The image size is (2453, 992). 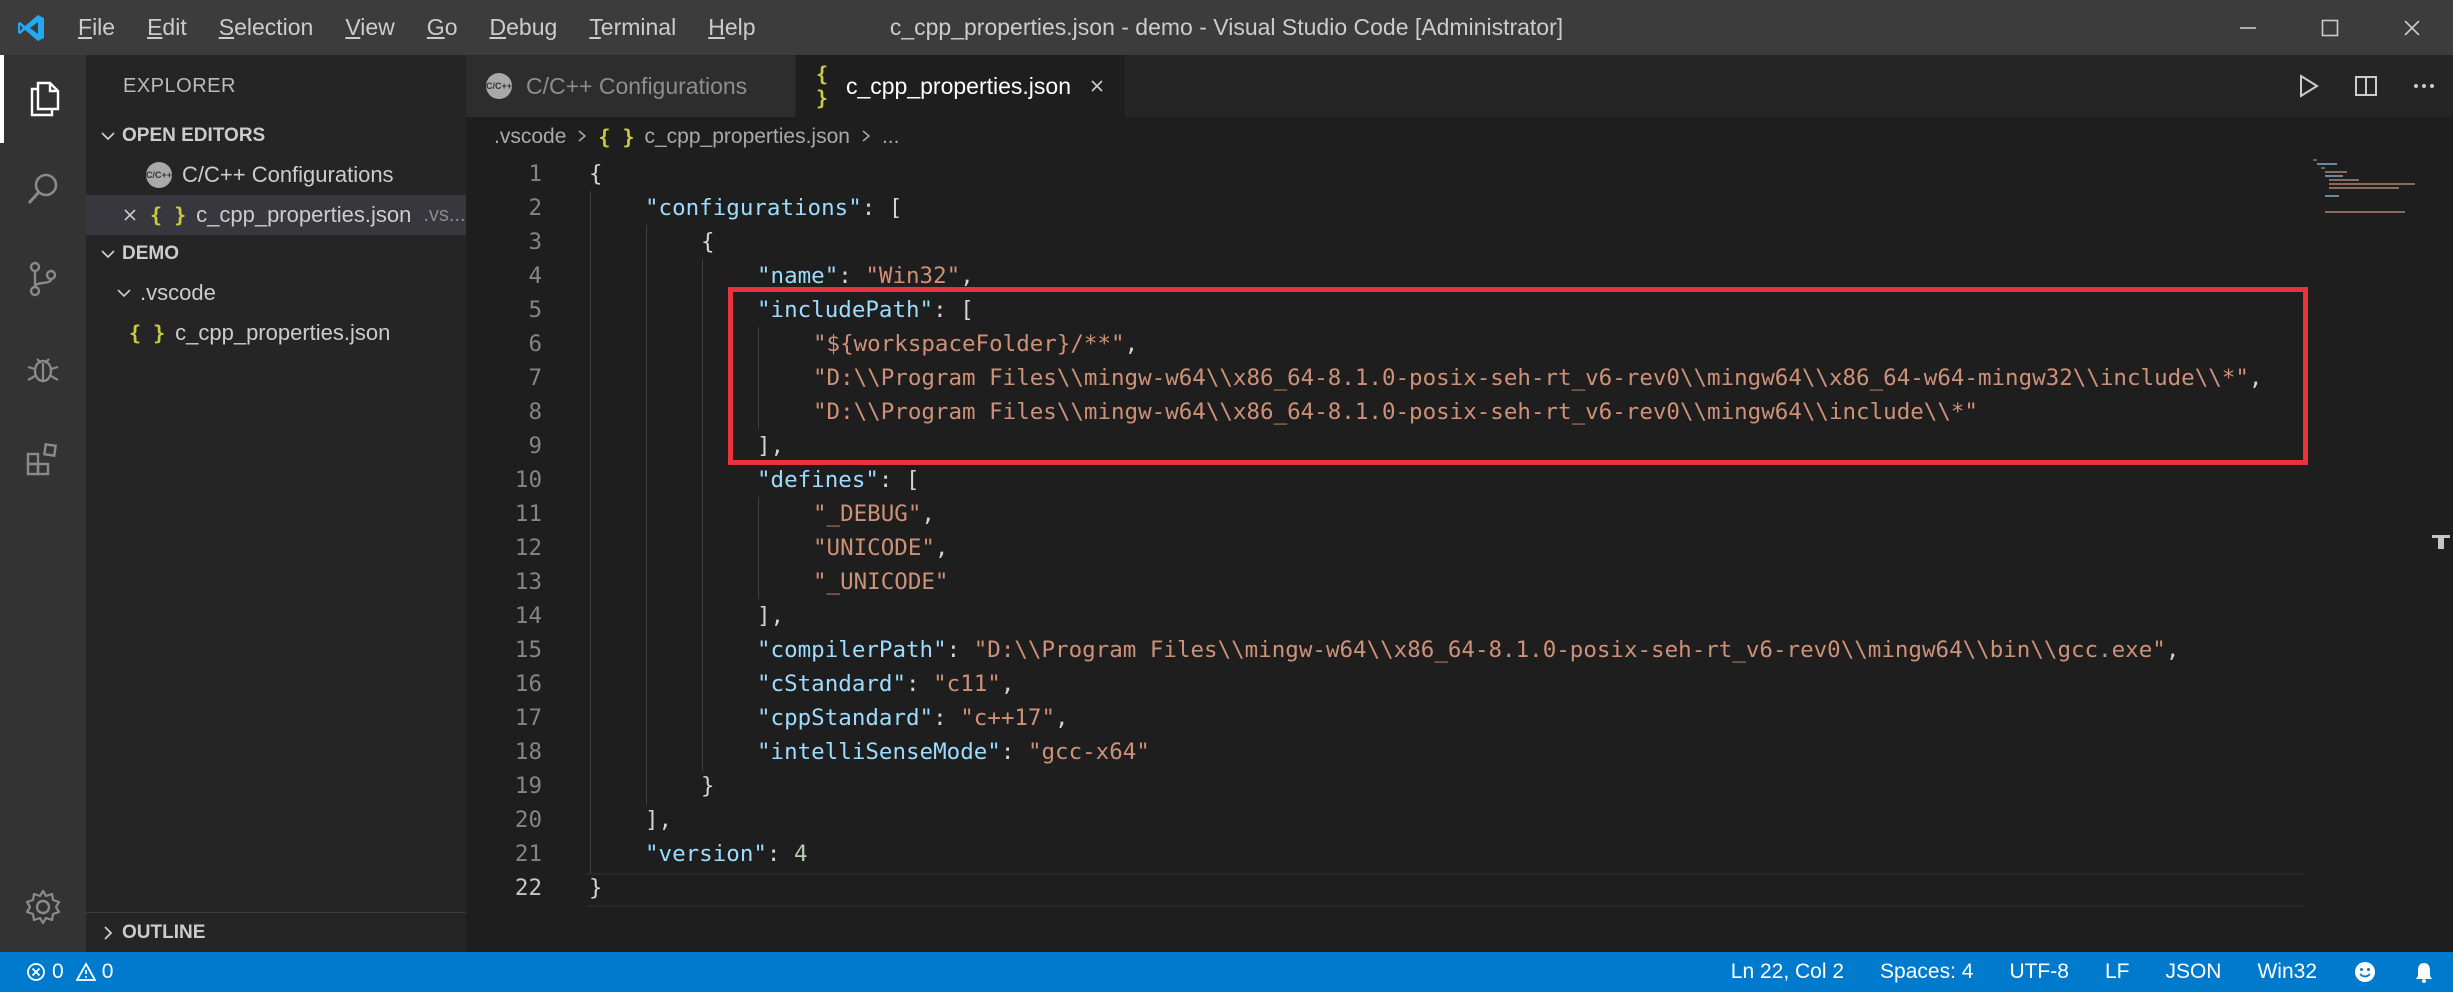 I want to click on error-icon, so click(x=36, y=972).